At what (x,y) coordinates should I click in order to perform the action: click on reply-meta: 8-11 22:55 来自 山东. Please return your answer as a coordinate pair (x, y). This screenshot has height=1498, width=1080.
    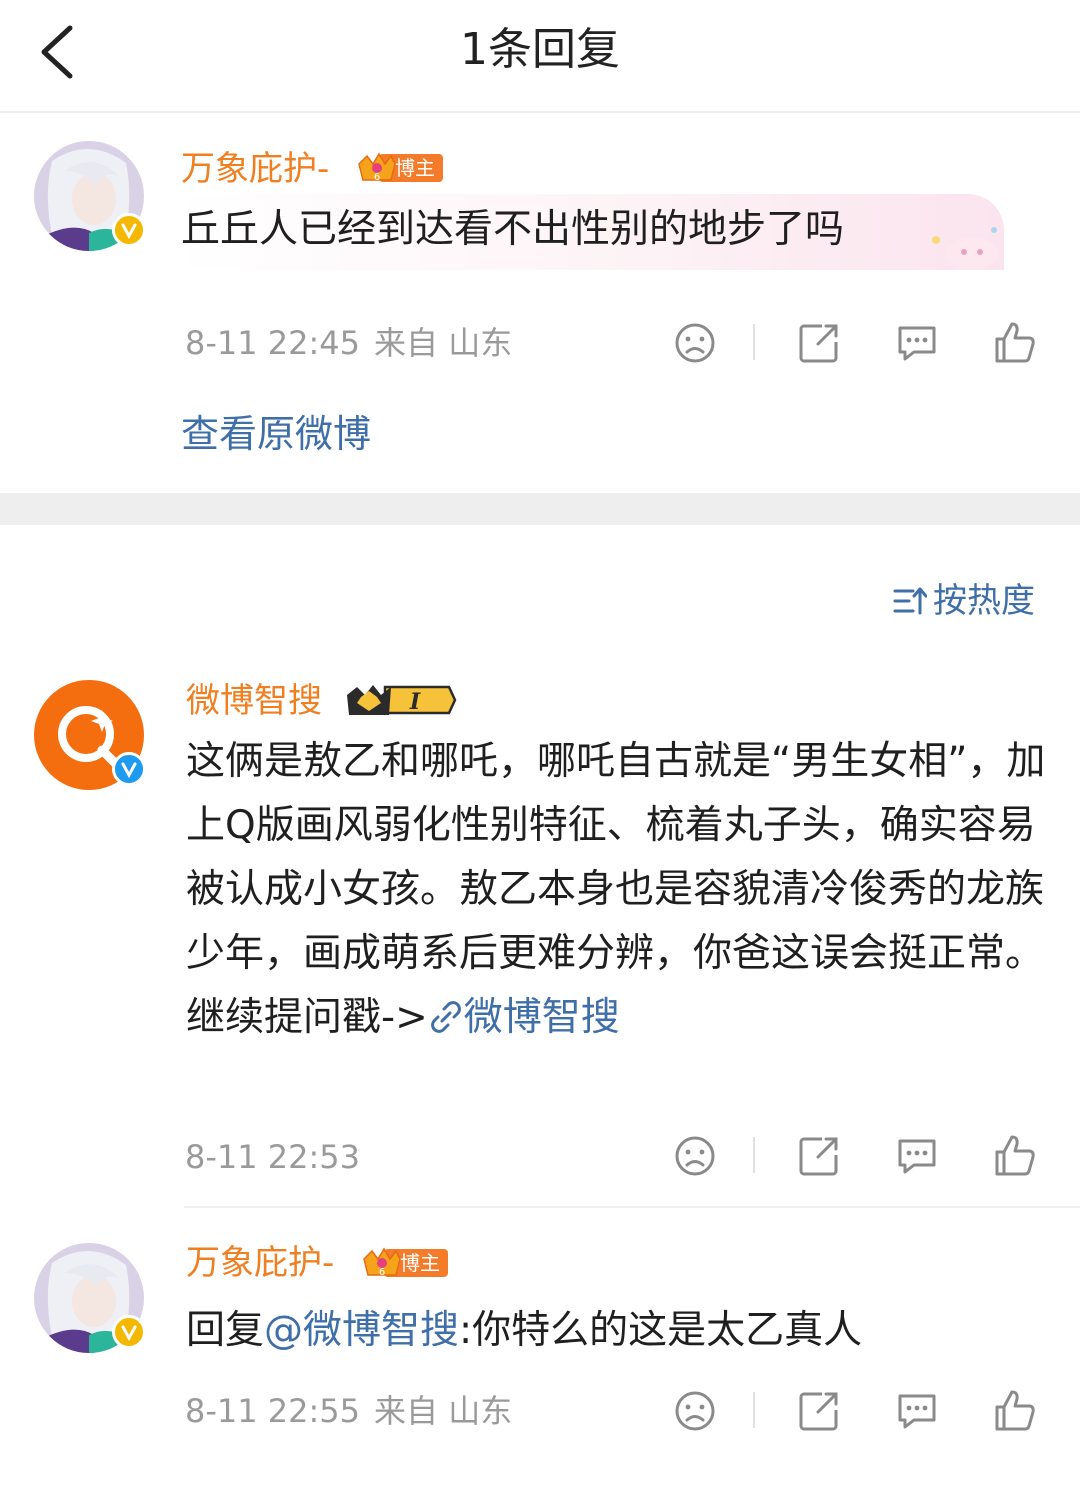
    Looking at the image, I should click on (348, 1411).